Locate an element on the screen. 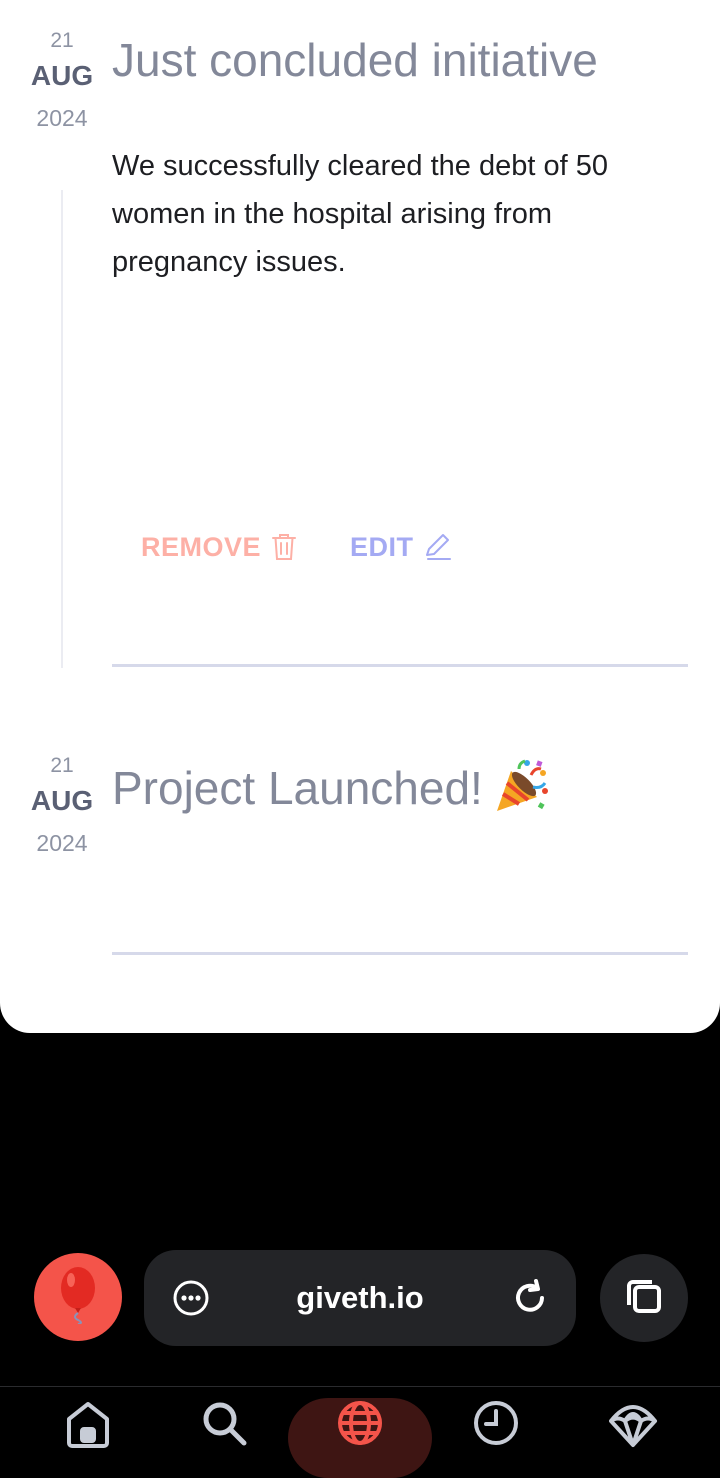 The image size is (720, 1478). nav-home is located at coordinates (88, 1426).